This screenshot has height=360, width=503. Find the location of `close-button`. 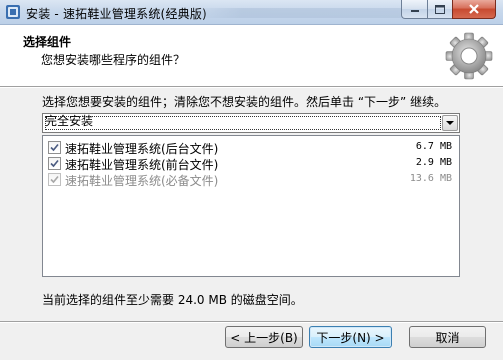

close-button is located at coordinates (474, 9).